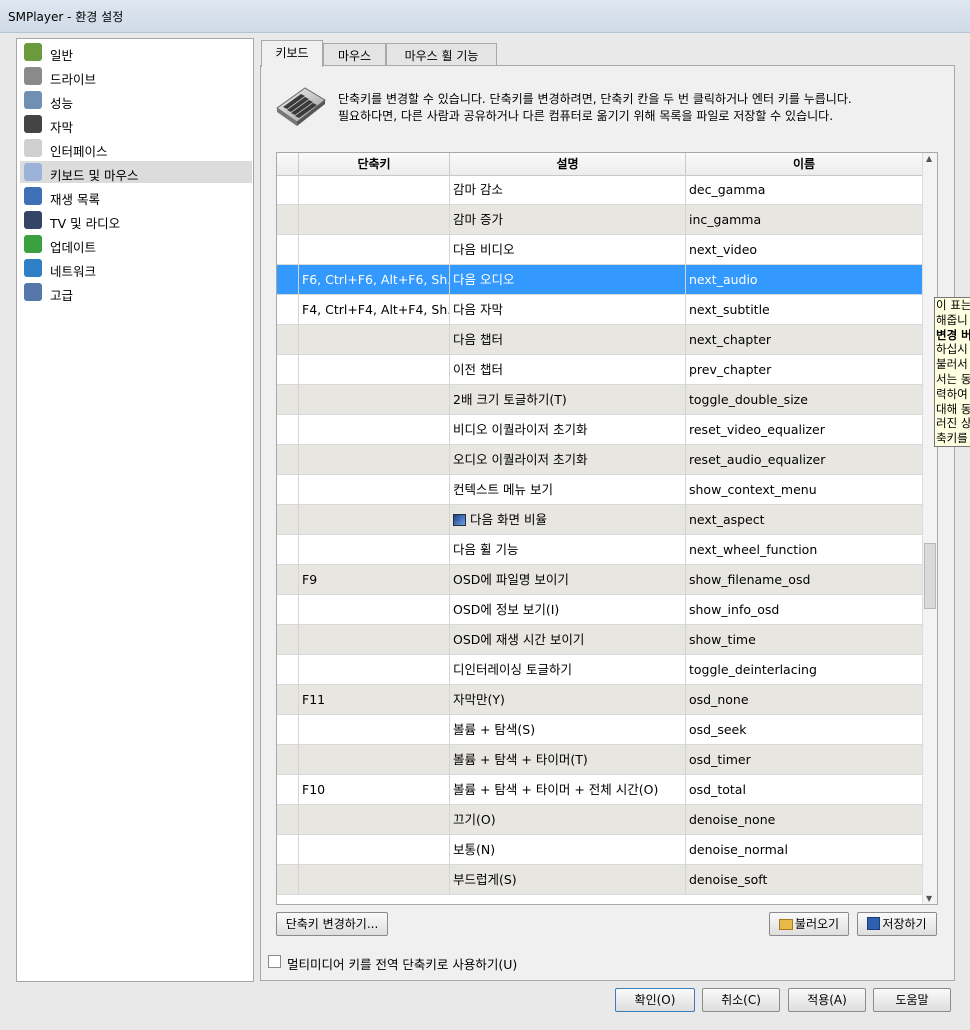  I want to click on table-header: 단축키 설명 이름, so click(599, 164).